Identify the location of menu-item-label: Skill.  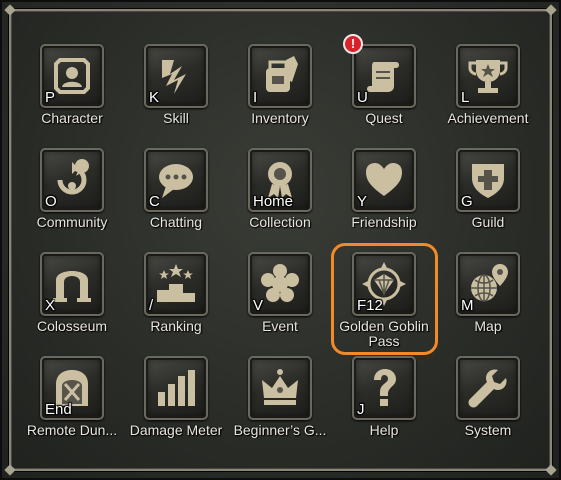
(176, 118).